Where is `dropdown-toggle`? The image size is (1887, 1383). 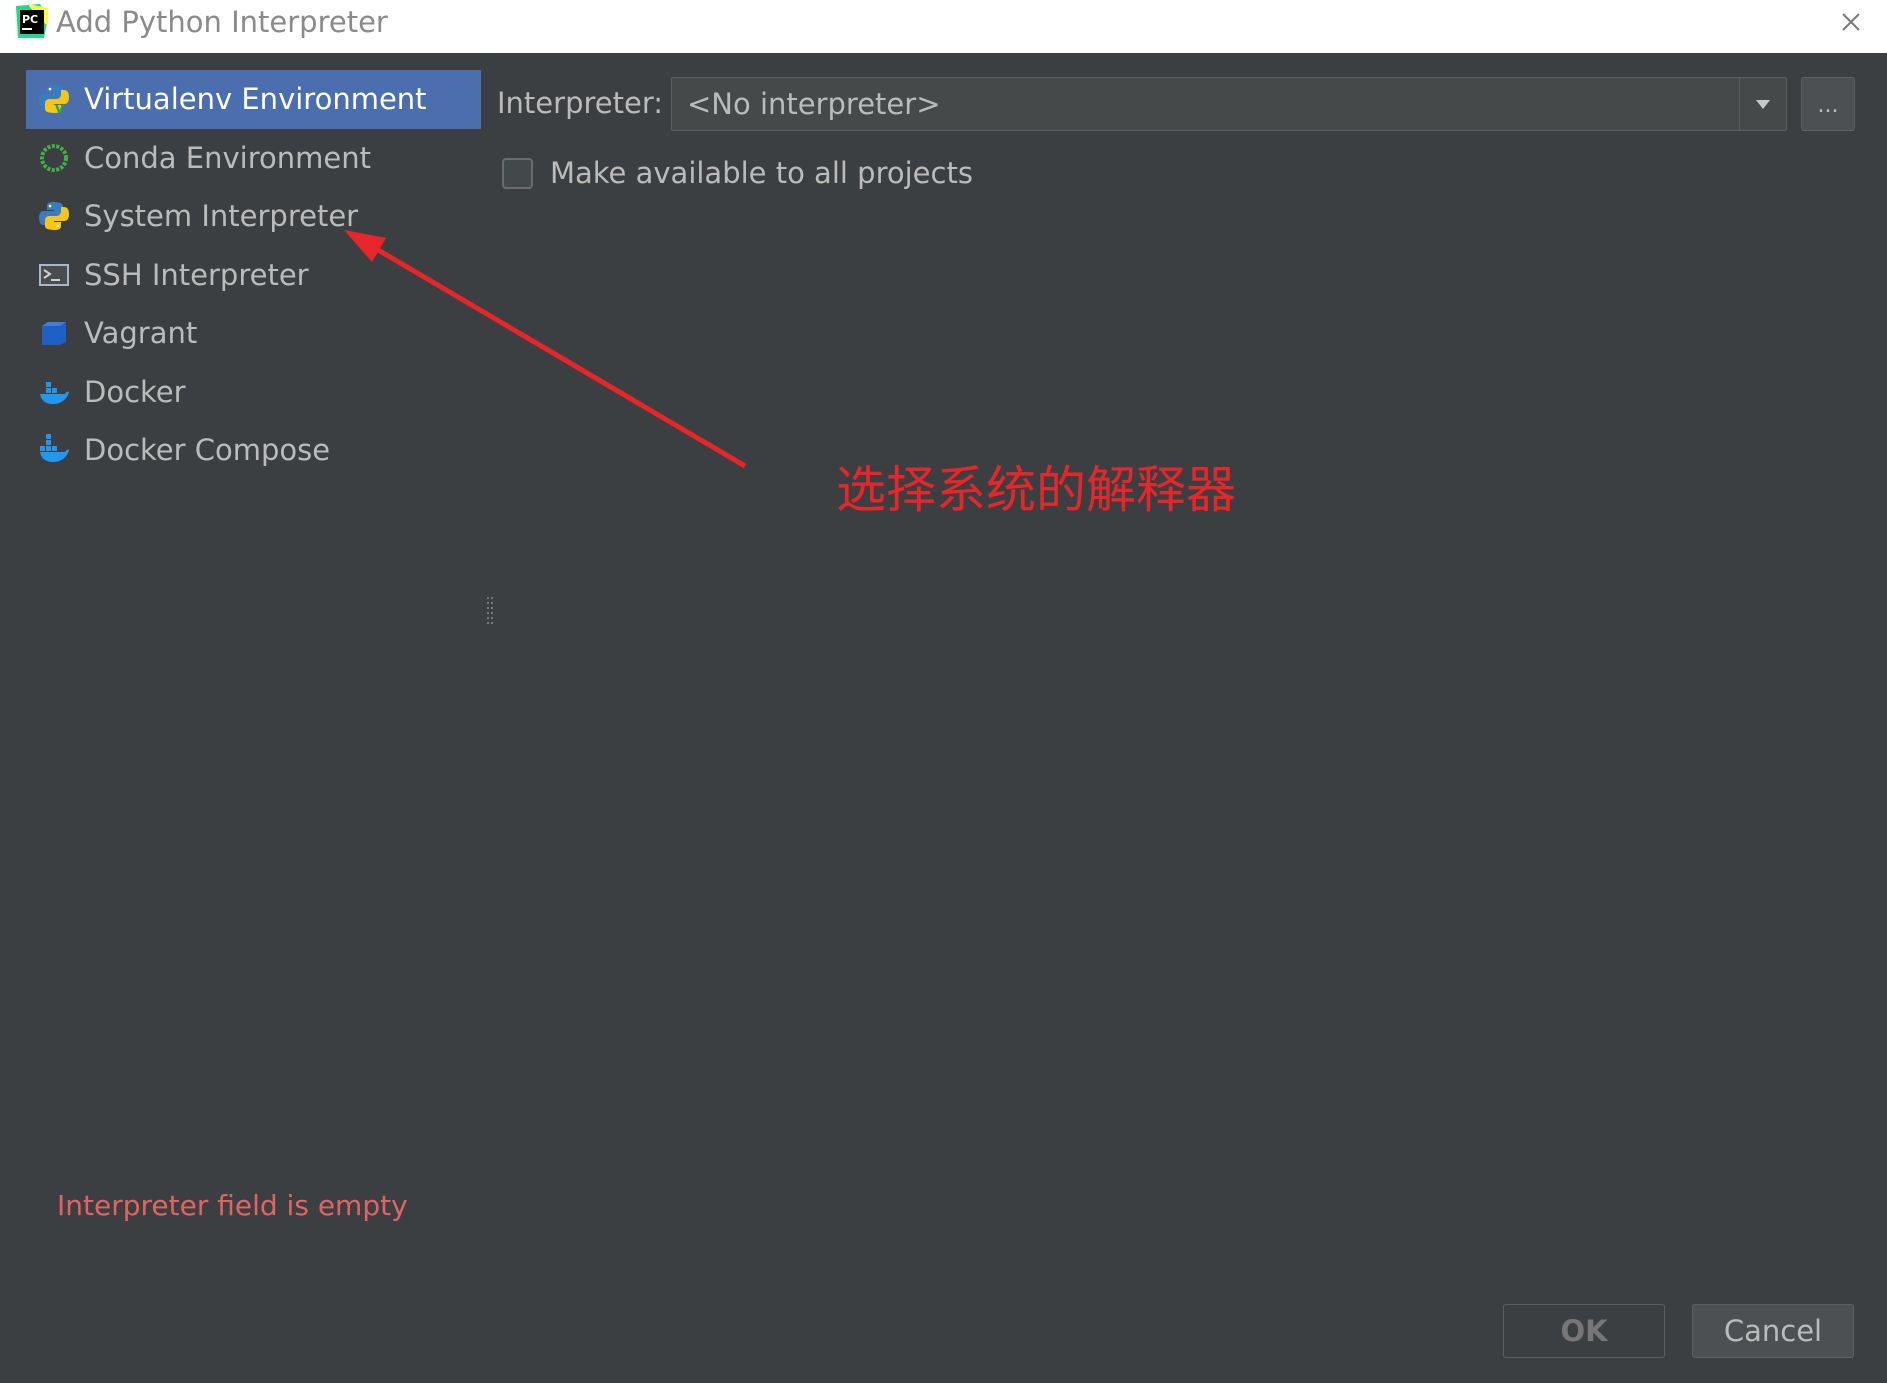
dropdown-toggle is located at coordinates (1762, 104).